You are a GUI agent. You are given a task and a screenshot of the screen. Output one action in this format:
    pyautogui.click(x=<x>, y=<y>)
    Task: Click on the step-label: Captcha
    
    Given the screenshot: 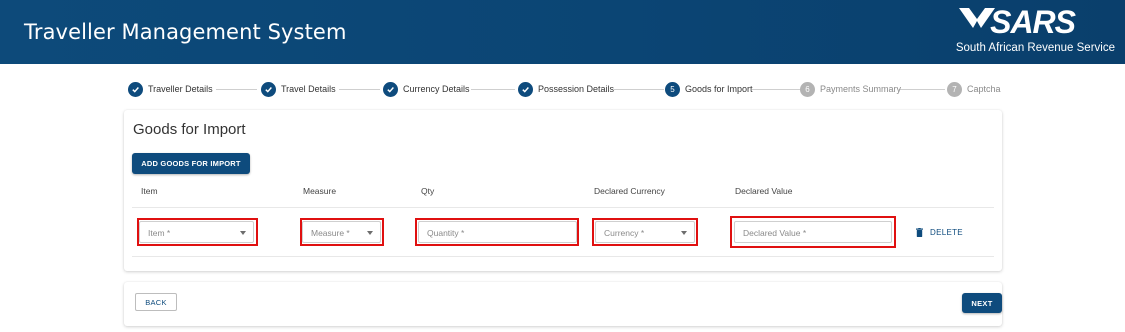 What is the action you would take?
    pyautogui.click(x=984, y=89)
    